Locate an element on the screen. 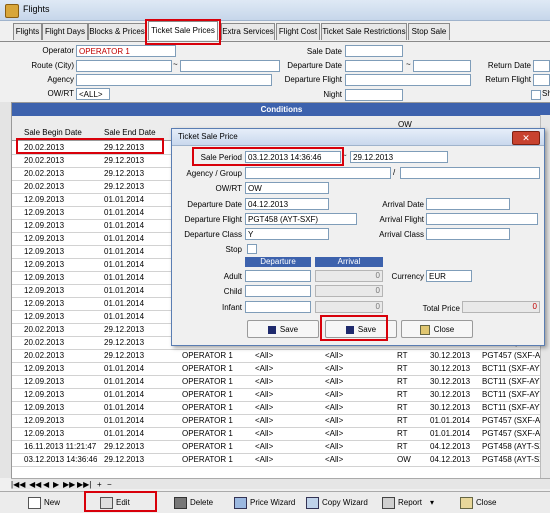 The width and height of the screenshot is (550, 513). window-titlebar: Flights is located at coordinates (275, 10).